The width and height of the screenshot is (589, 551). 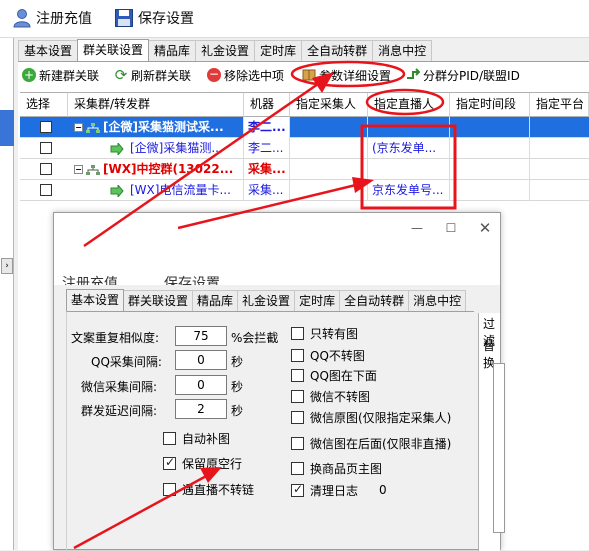 What do you see at coordinates (294, 19) in the screenshot?
I see `top-toolbar: 注册充值 保存设置` at bounding box center [294, 19].